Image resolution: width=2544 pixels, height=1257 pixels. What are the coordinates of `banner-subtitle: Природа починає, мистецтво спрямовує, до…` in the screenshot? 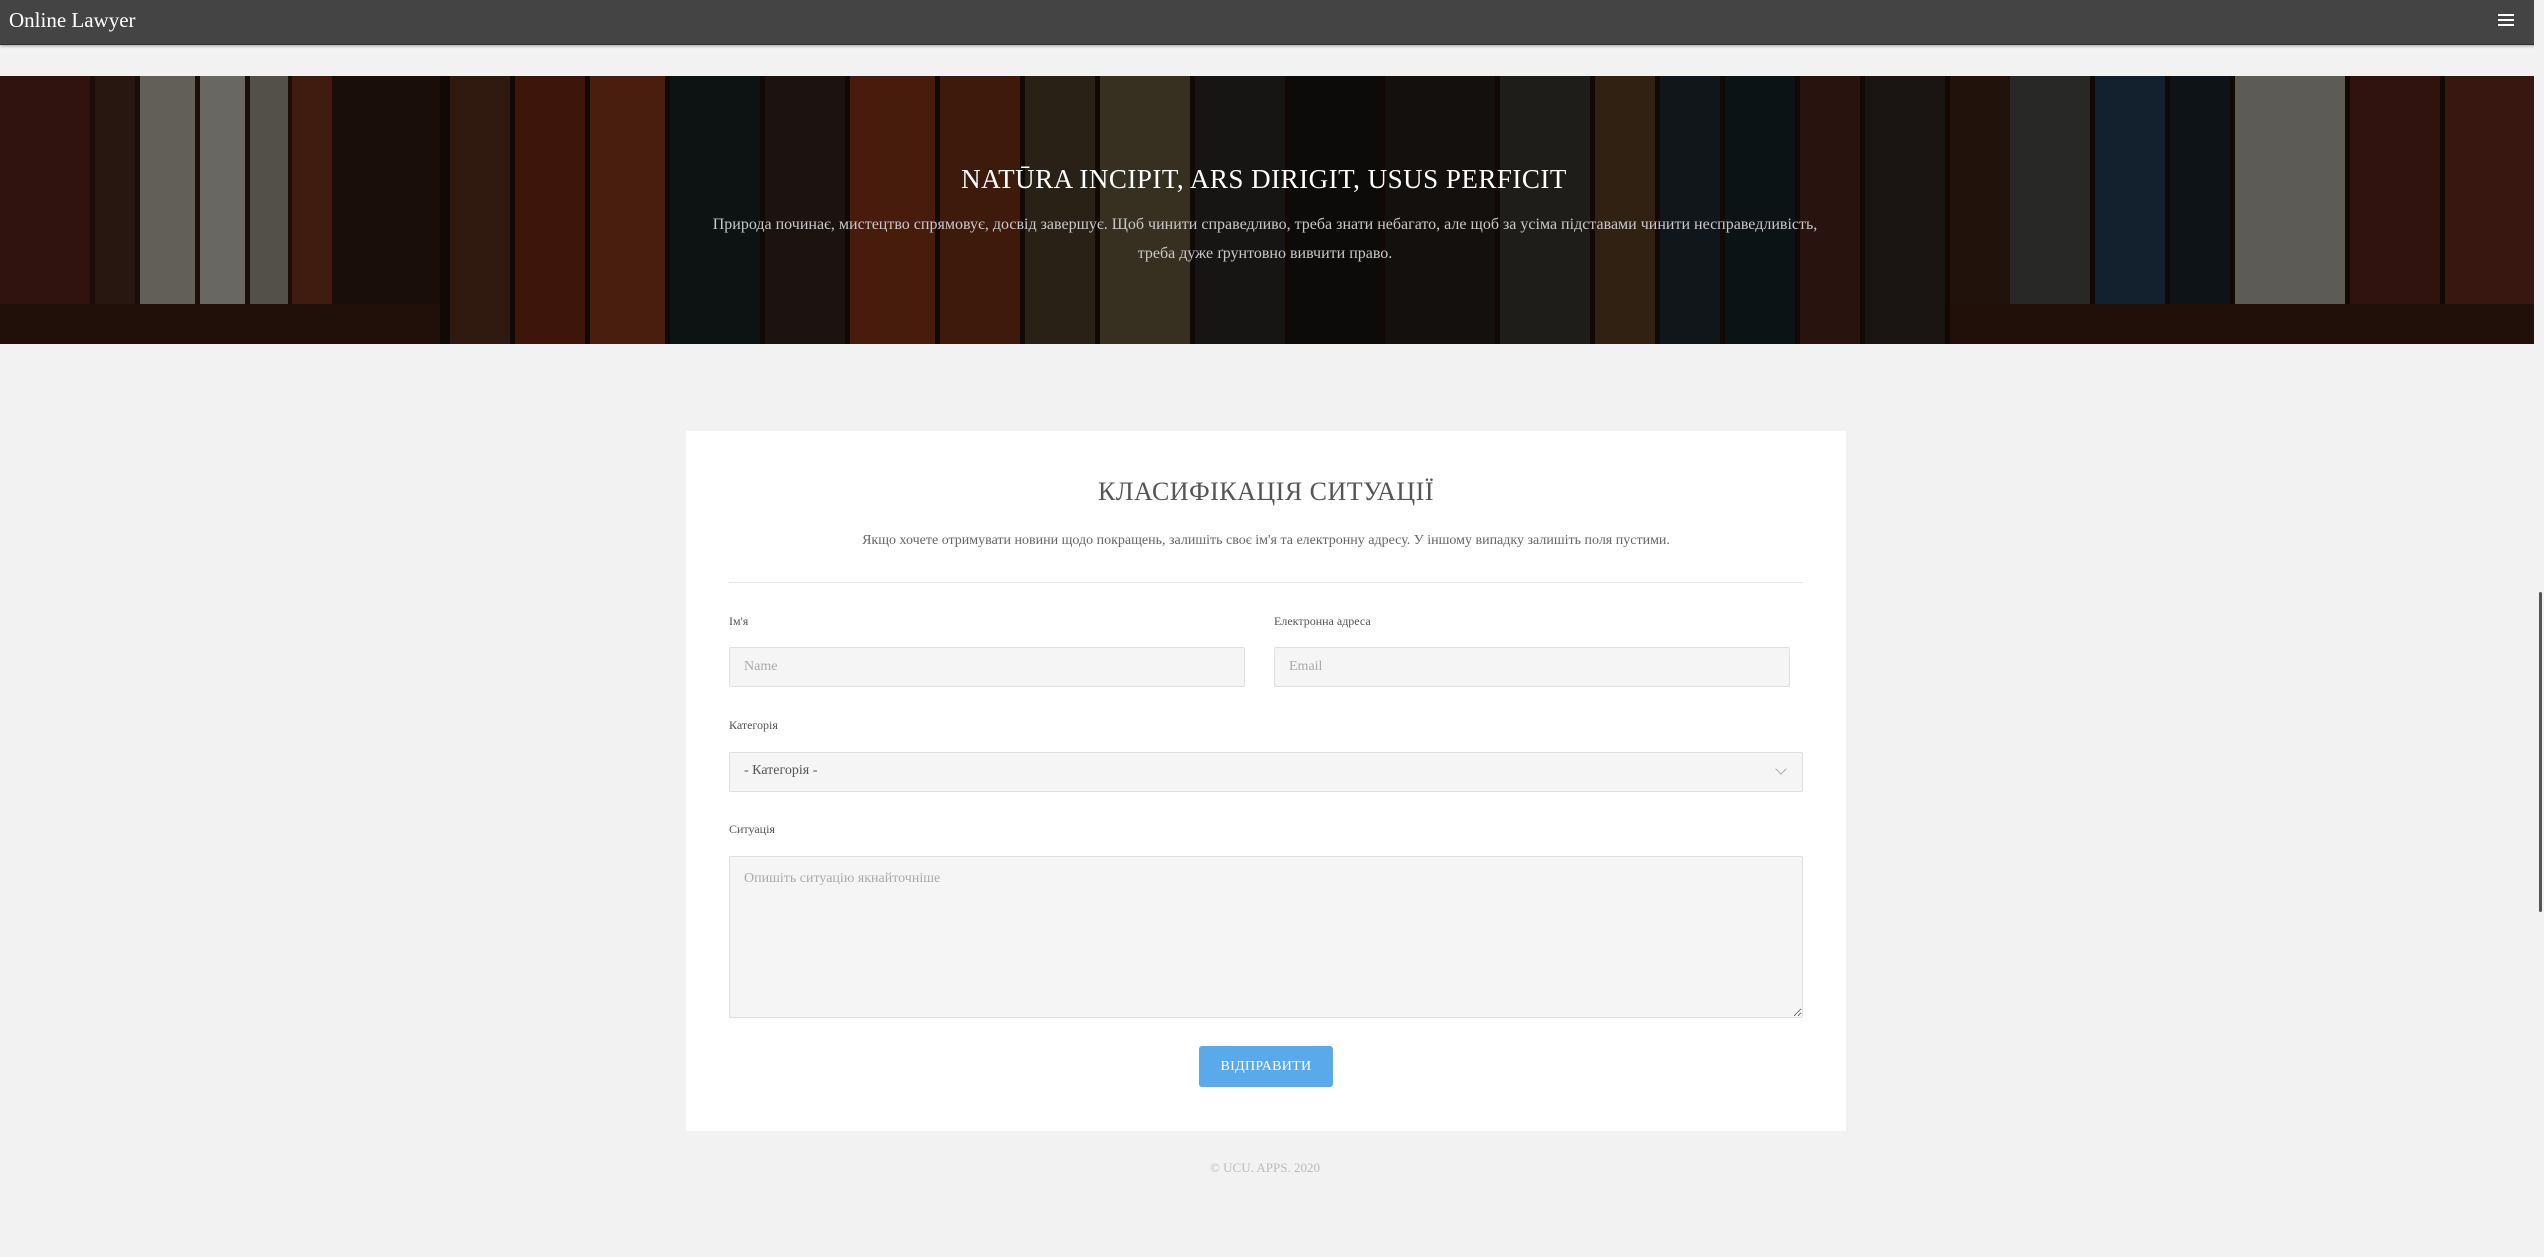 It's located at (1265, 239).